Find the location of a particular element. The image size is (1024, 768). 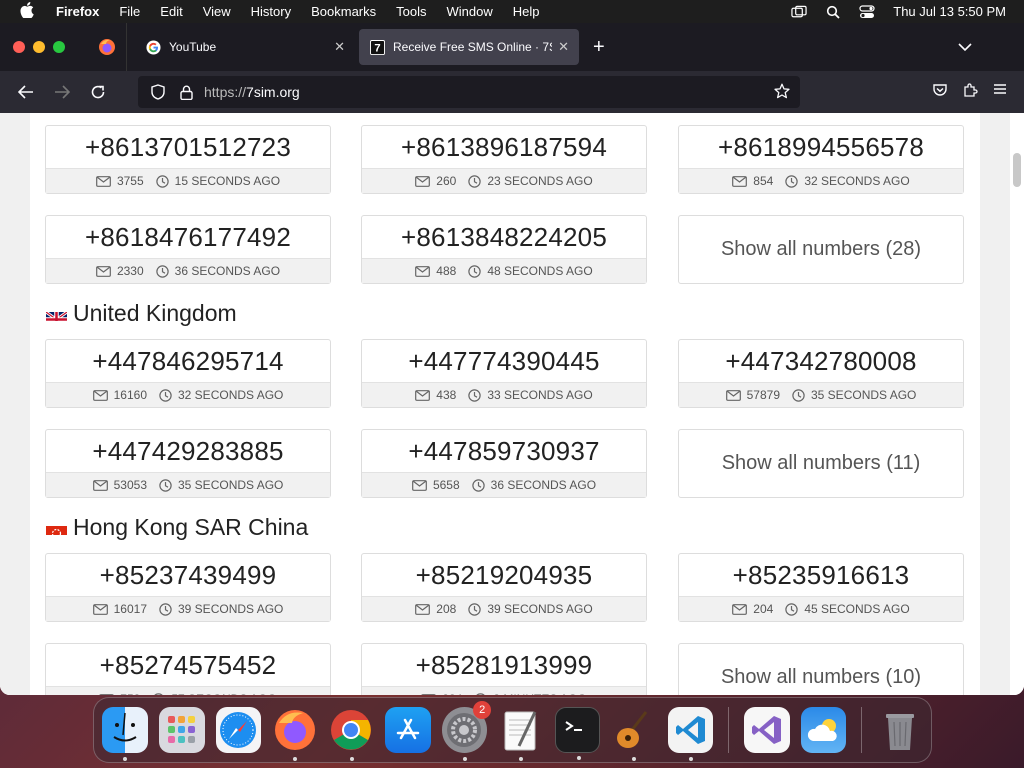

country-heading: Hong Kong SAR China is located at coordinates (177, 527).